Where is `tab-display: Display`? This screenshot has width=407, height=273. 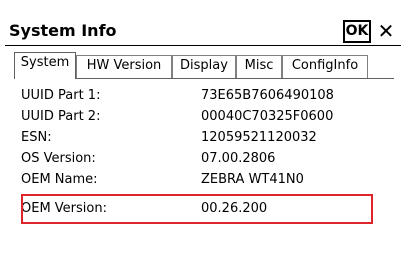
tab-display: Display is located at coordinates (204, 66).